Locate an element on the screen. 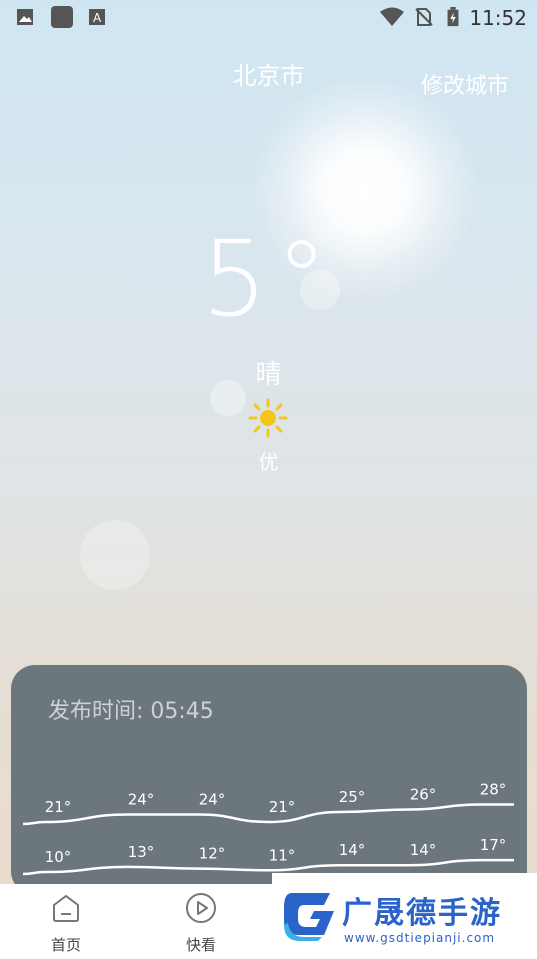 Image resolution: width=537 pixels, height=959 pixels. sun-icon is located at coordinates (268, 418).